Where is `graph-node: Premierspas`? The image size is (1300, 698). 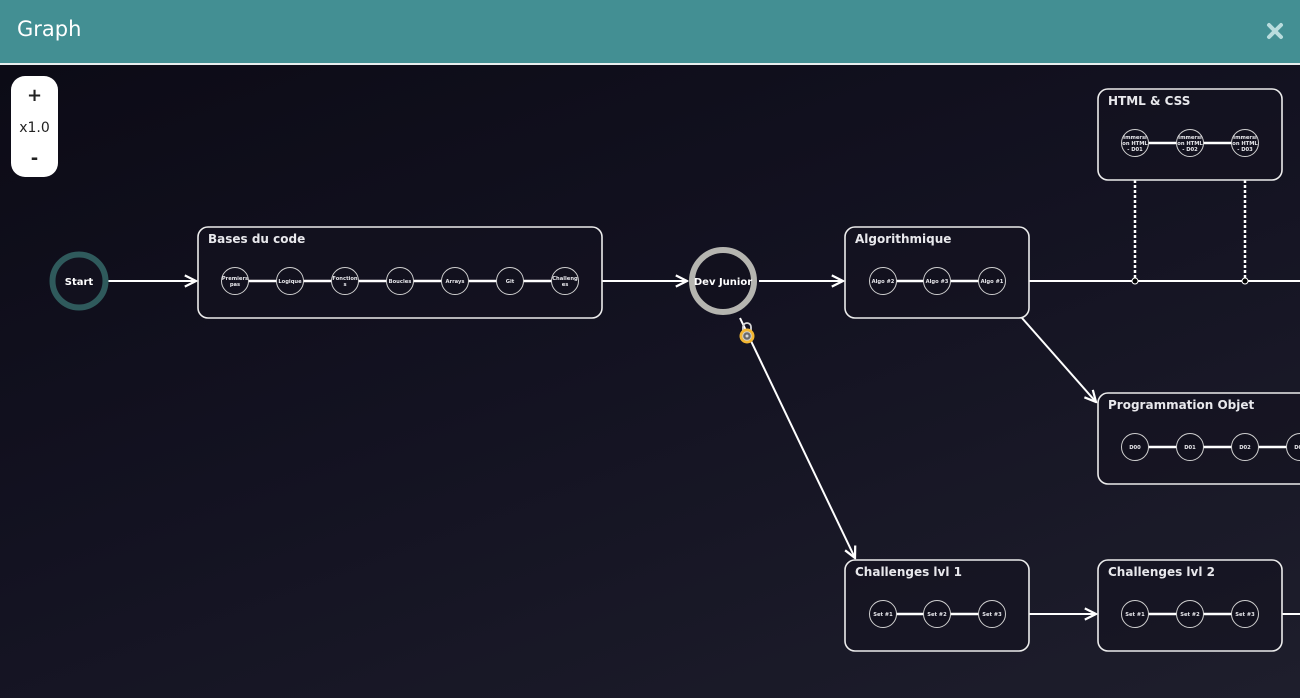
graph-node: Premierspas is located at coordinates (235, 281).